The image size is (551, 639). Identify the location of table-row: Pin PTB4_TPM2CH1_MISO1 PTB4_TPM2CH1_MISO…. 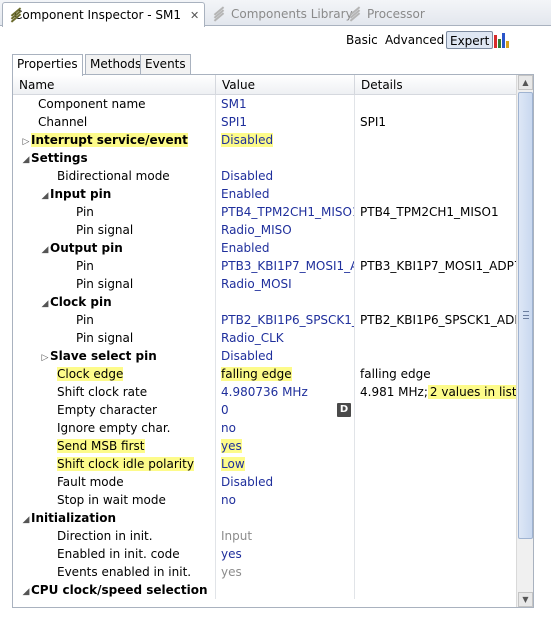
(264, 212).